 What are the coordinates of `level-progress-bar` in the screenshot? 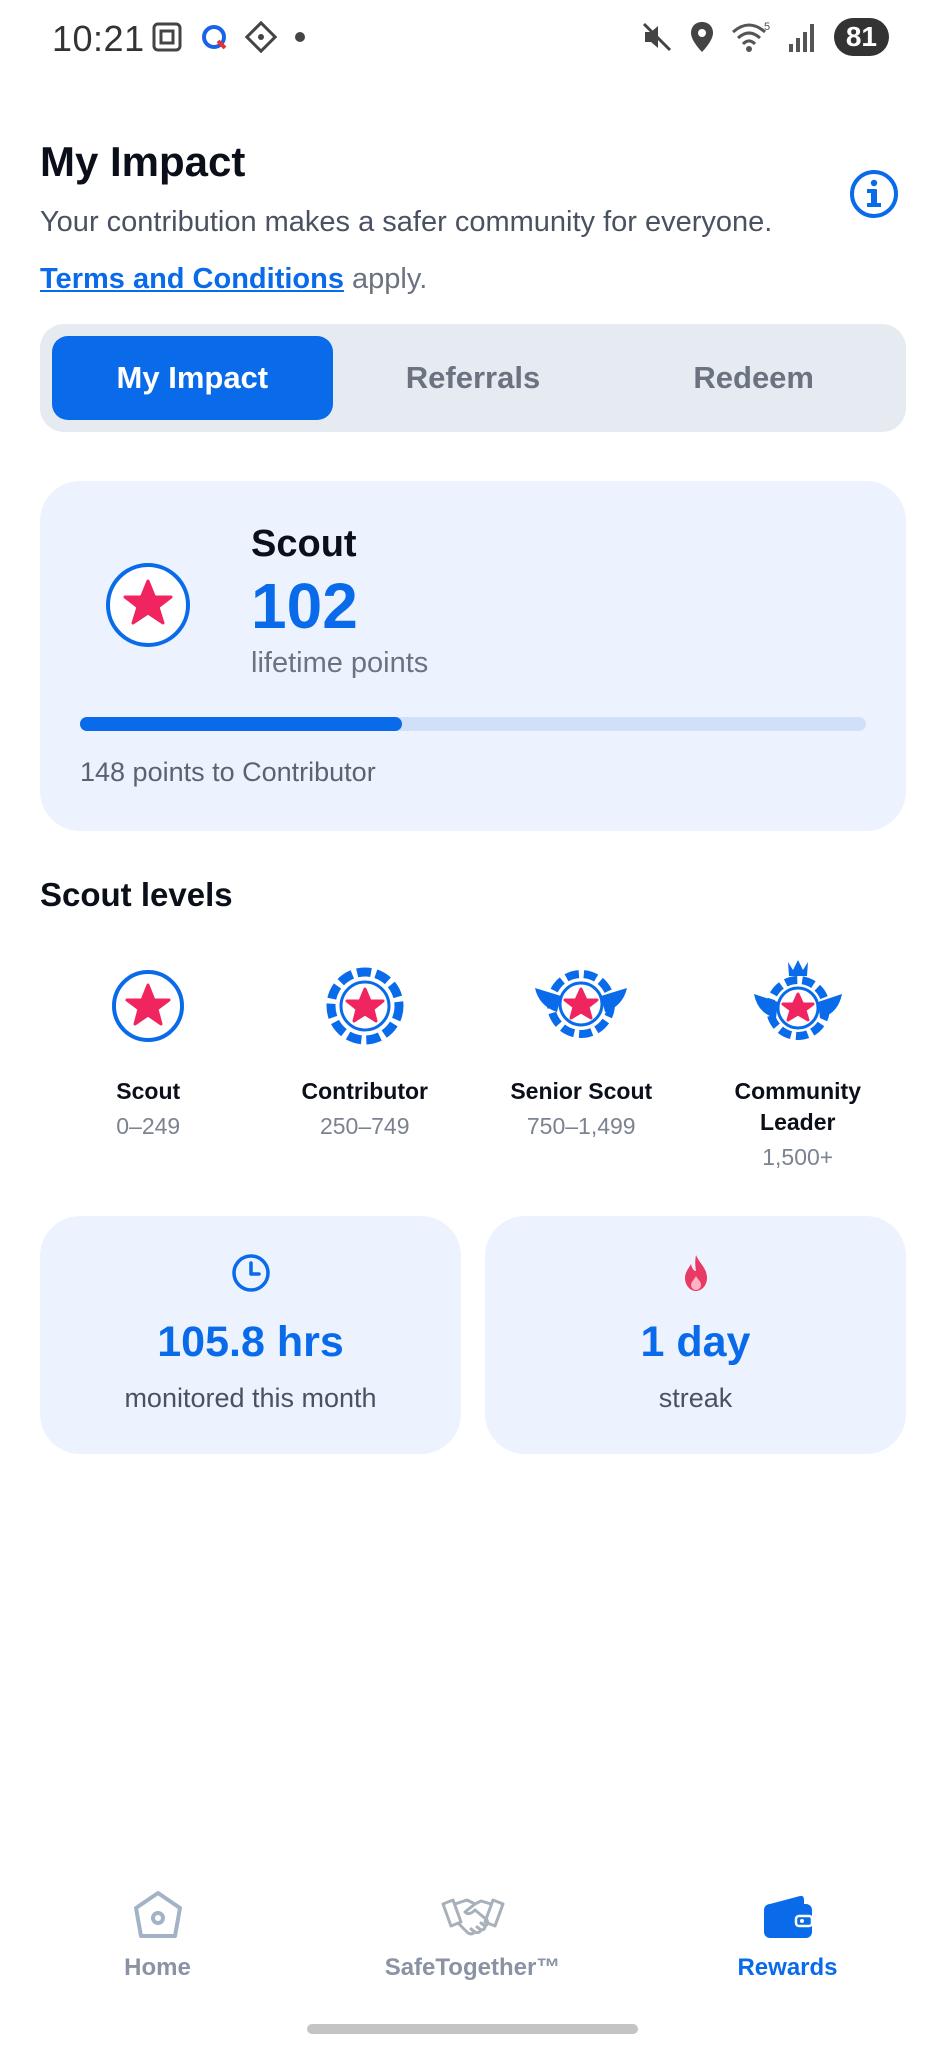 It's located at (473, 724).